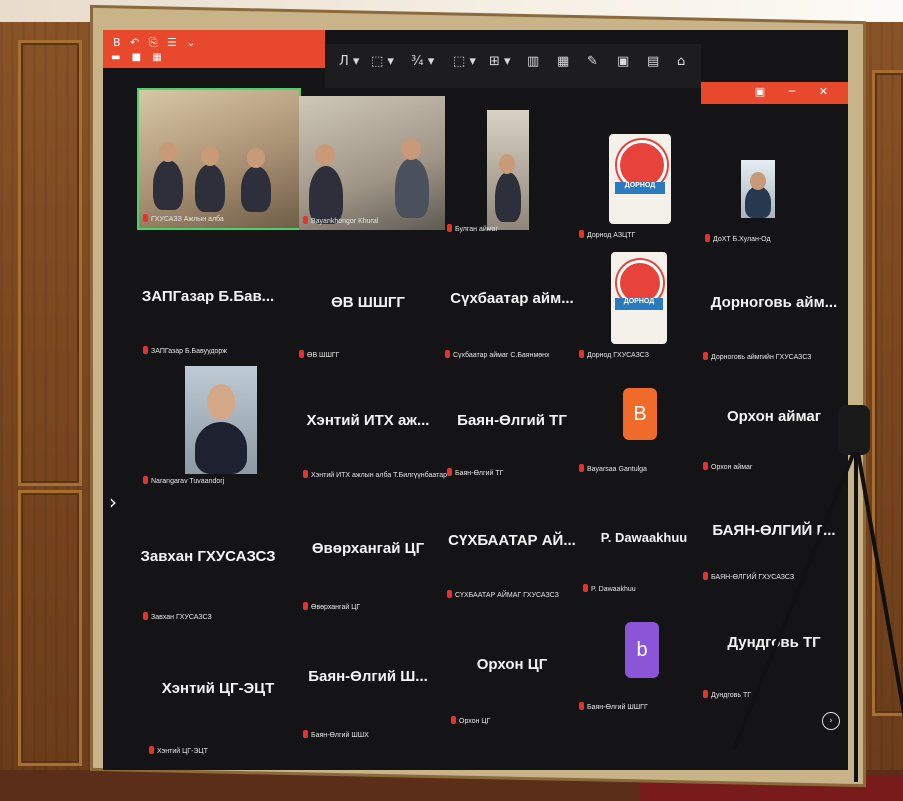  I want to click on toolbar-tool-3: ⬚ ▾, so click(464, 61).